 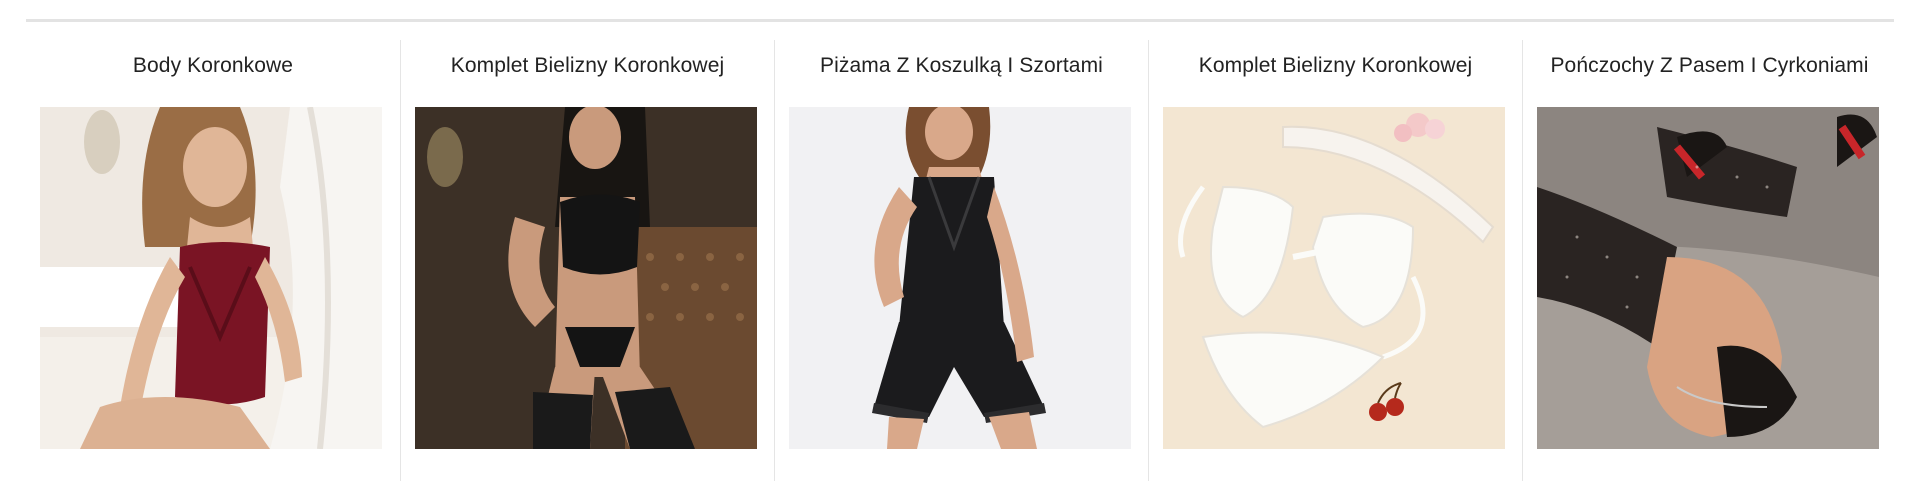 What do you see at coordinates (1709, 66) in the screenshot?
I see `product-title: Pończochy Z Pasem I Cyrkoniami` at bounding box center [1709, 66].